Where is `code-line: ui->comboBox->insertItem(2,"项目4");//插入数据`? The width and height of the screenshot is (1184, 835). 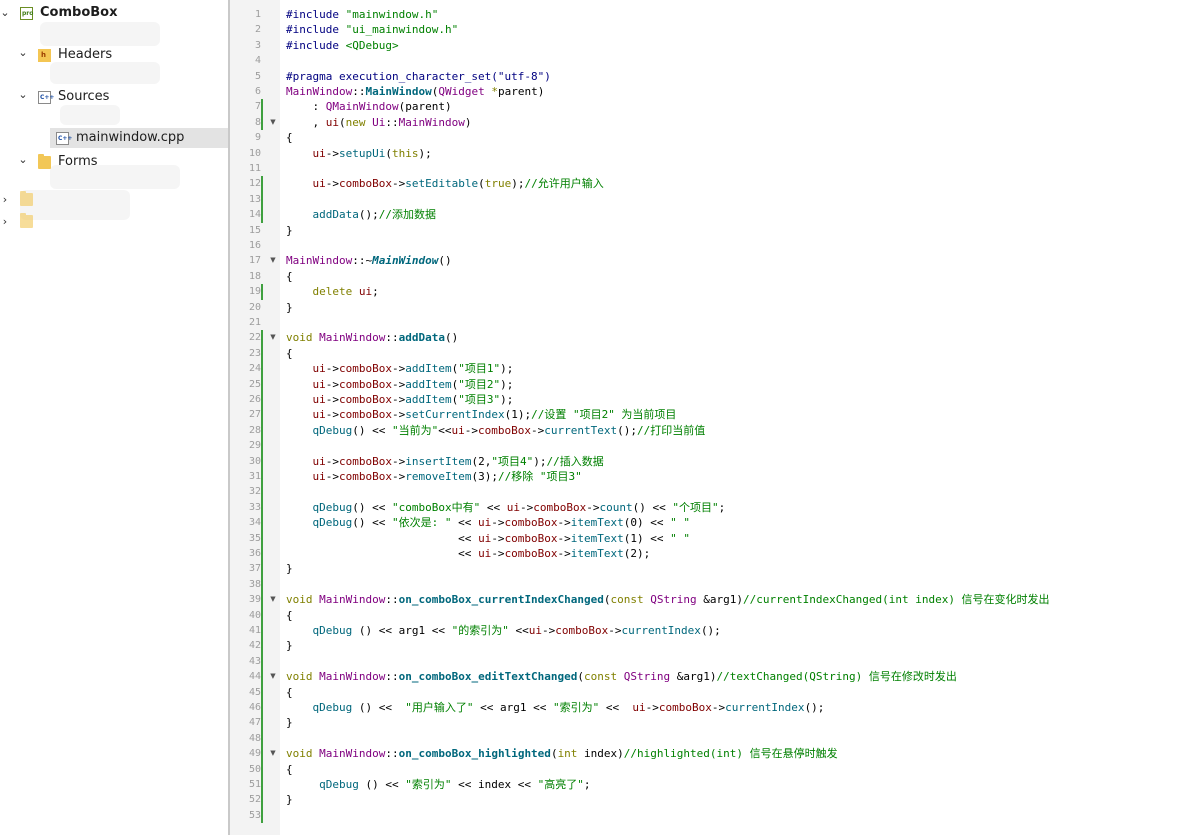 code-line: ui->comboBox->insertItem(2,"项目4");//插入数据 is located at coordinates (445, 461).